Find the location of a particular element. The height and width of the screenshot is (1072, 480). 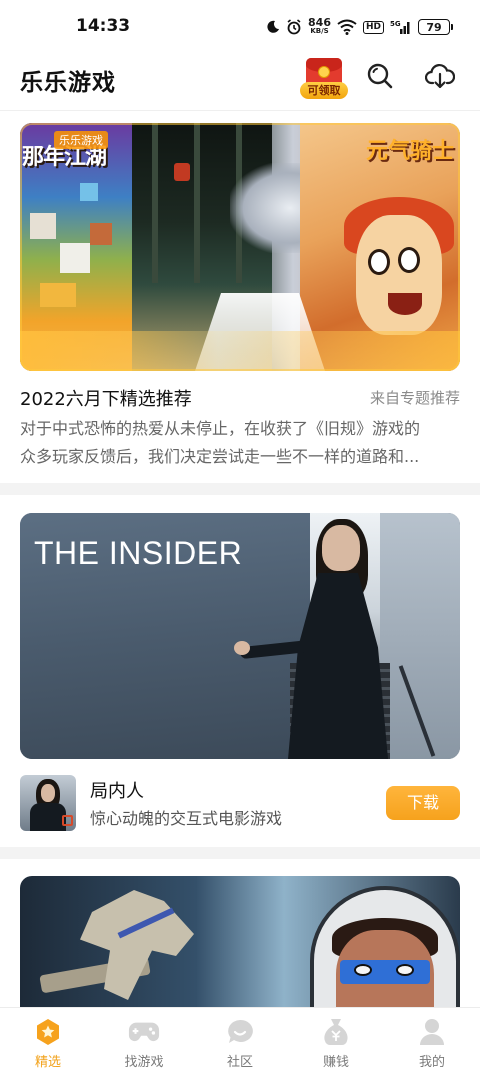

search-button is located at coordinates (380, 78).